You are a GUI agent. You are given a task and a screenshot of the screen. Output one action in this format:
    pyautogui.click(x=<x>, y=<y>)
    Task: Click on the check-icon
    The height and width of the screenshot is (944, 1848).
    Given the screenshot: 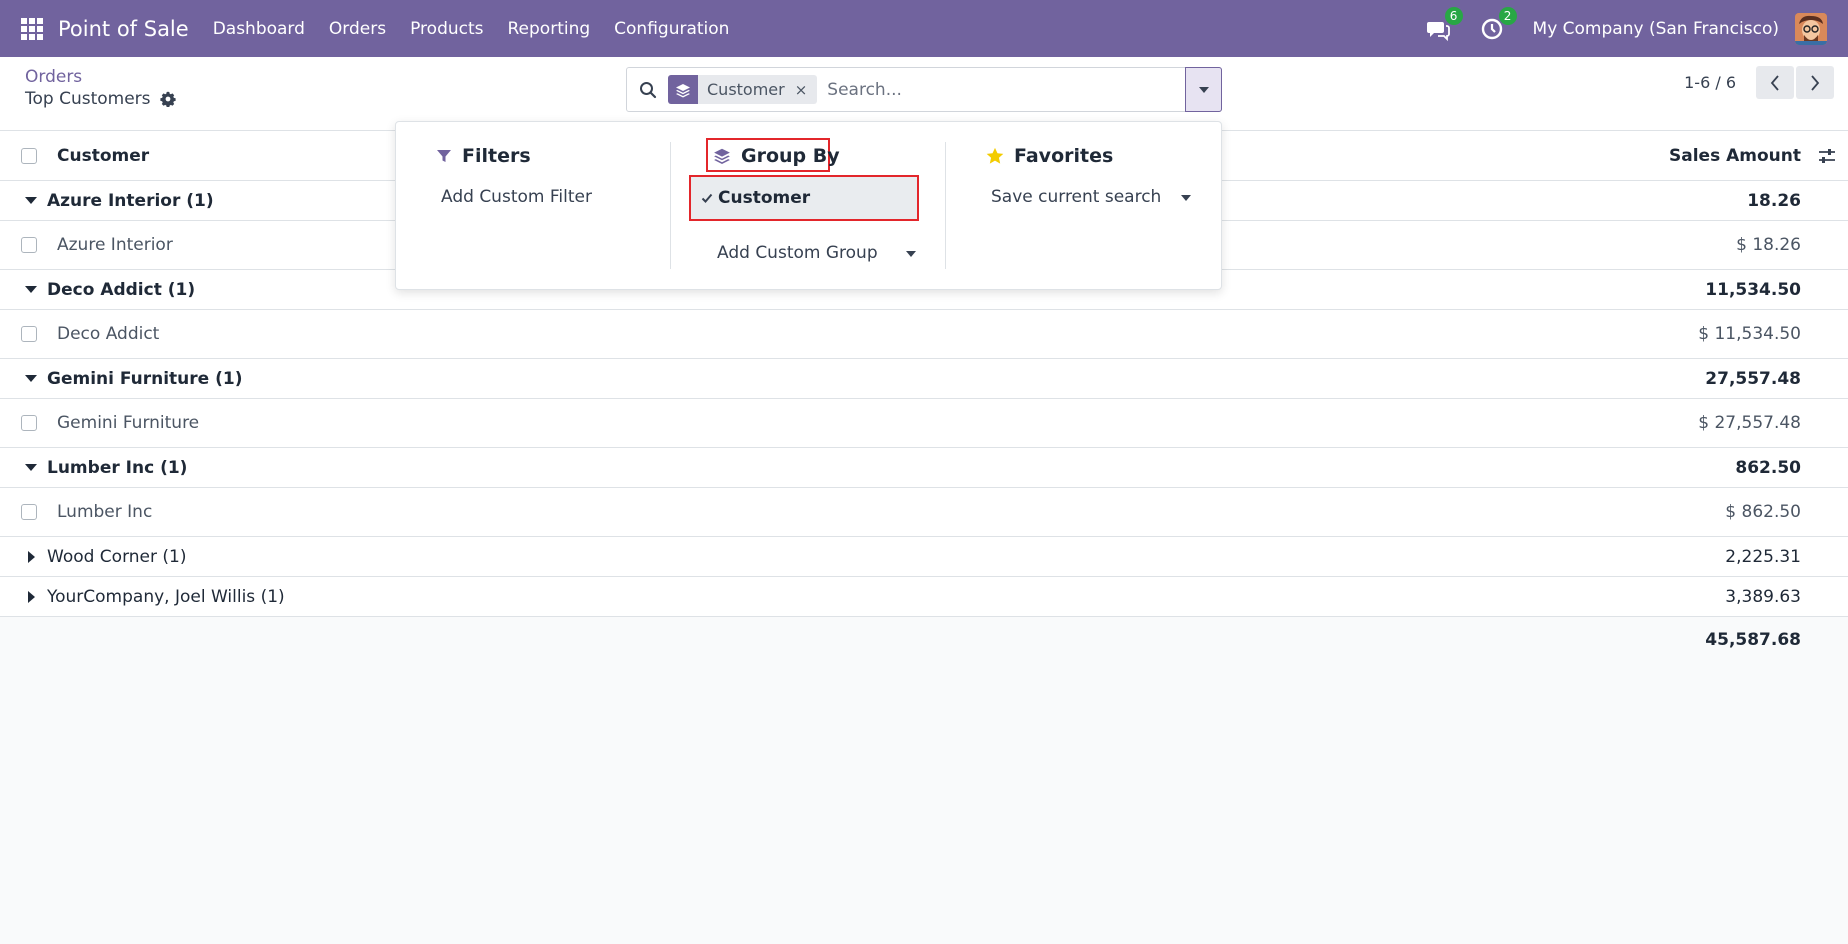 What is the action you would take?
    pyautogui.click(x=707, y=198)
    